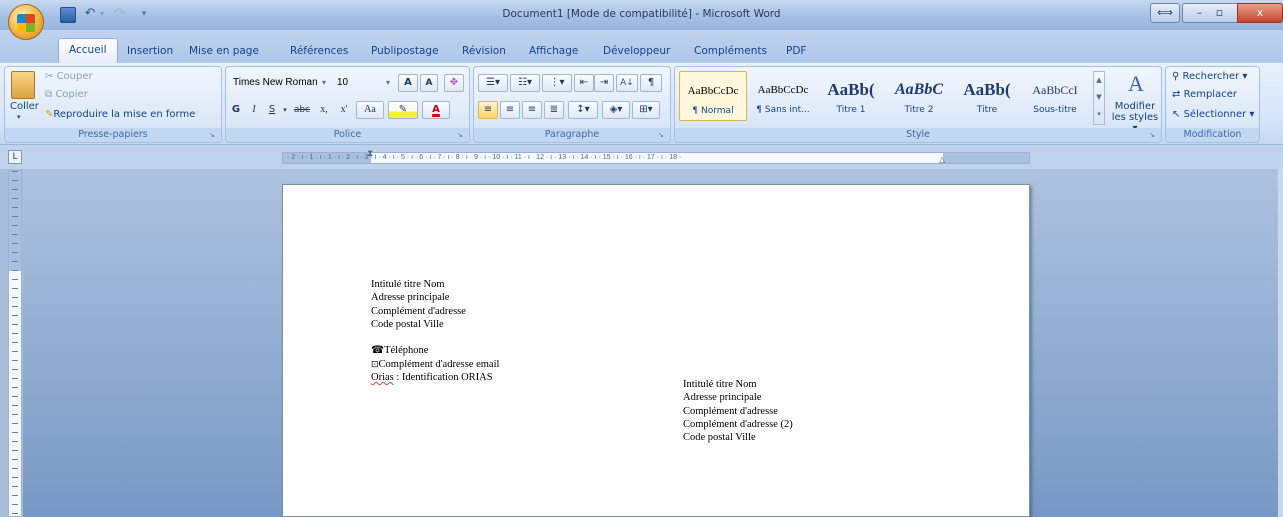 This screenshot has height=517, width=1283. Describe the element at coordinates (851, 96) in the screenshot. I see `style-heading-1: AaBb( Titre 1` at that location.